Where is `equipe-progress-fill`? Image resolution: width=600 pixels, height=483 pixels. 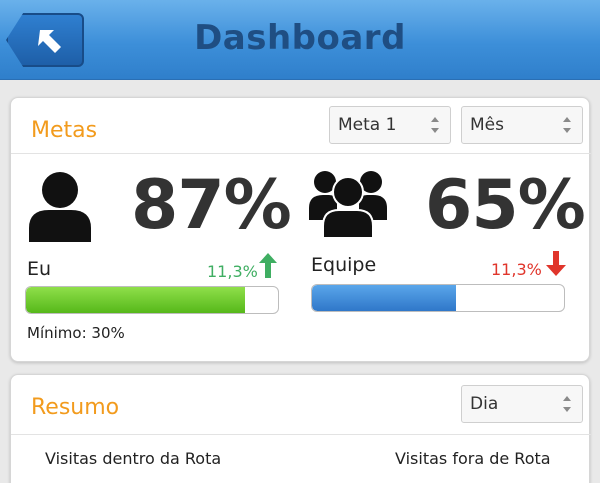
equipe-progress-fill is located at coordinates (384, 298).